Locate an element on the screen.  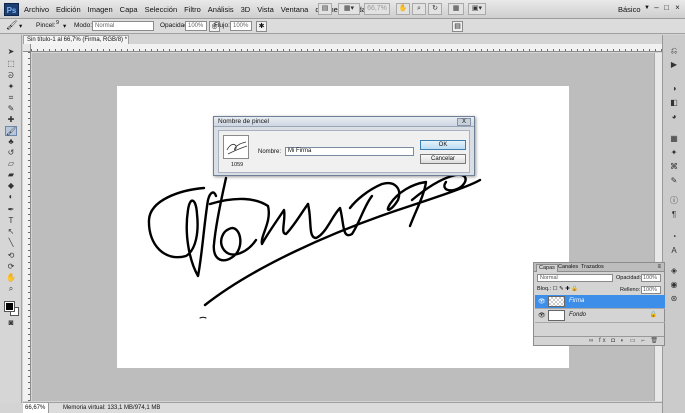
navigator-panel-icon: ⌘ is located at coordinates (674, 166).